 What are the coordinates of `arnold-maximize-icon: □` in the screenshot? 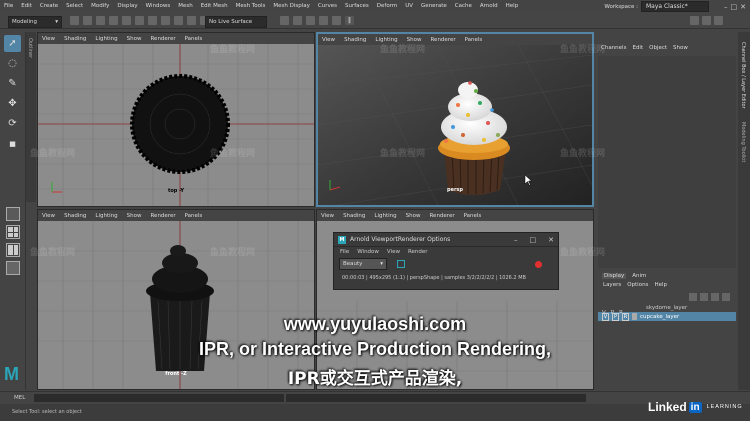 It's located at (533, 240).